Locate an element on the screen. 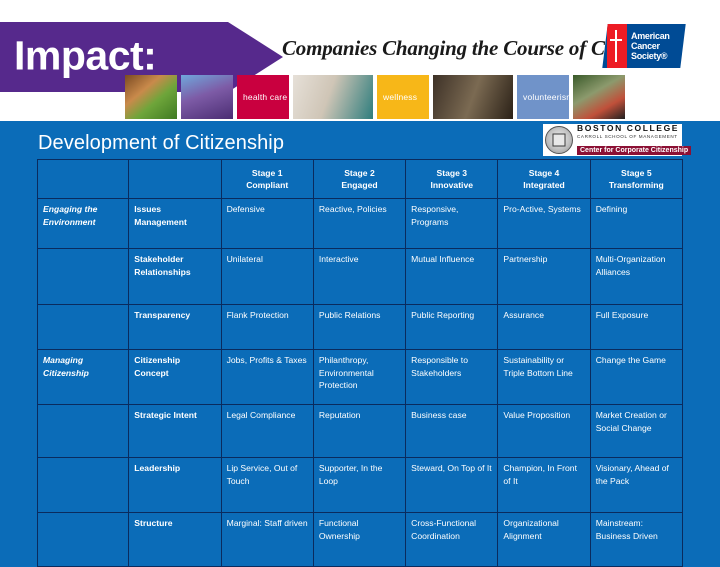 This screenshot has width=720, height=567. acs-logo-text: American Cancer Society® is located at coordinates (650, 46).